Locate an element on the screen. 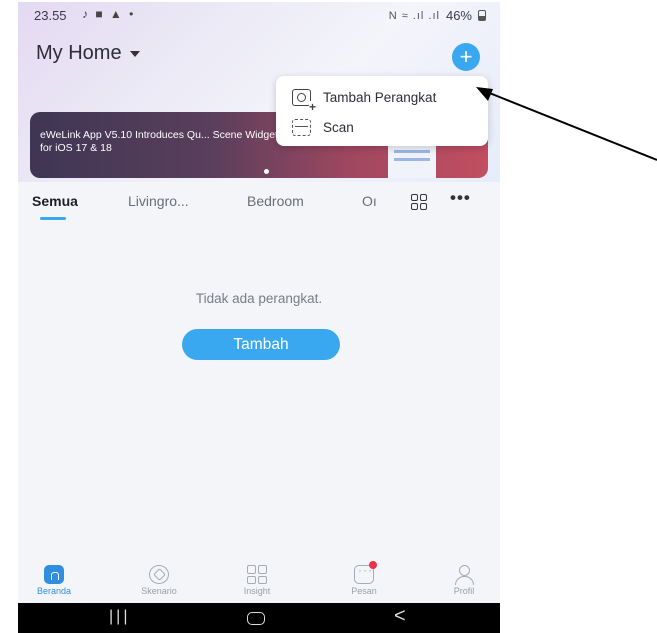 The image size is (657, 633). tab-bedroom: Bedroom is located at coordinates (275, 201).